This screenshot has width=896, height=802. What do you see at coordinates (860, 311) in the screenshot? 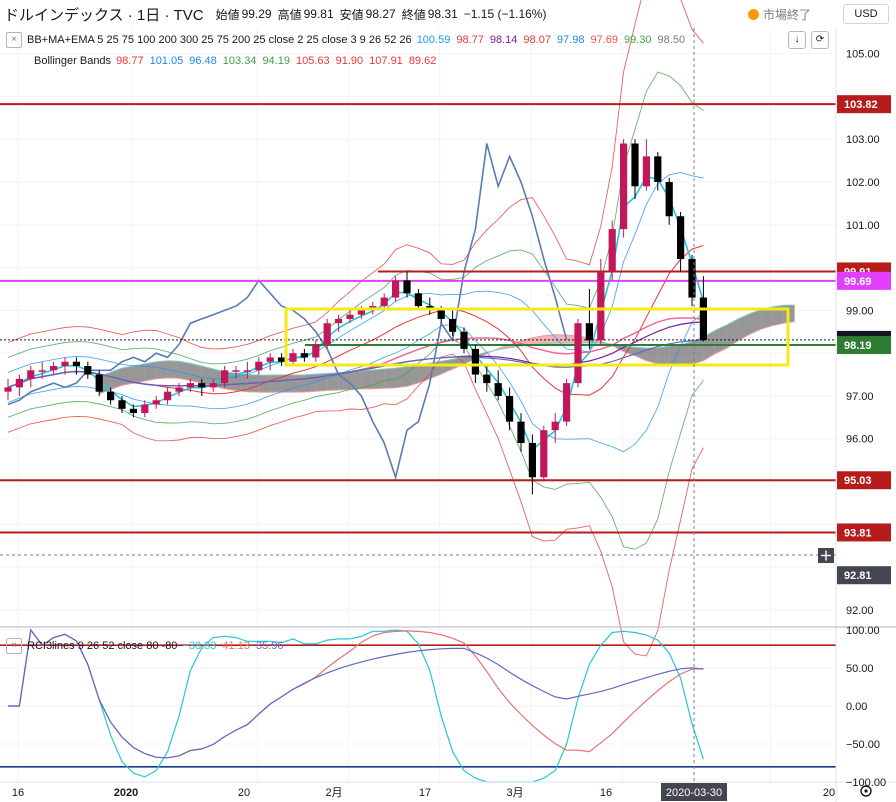
I see `price-tick-label: 99.00` at bounding box center [860, 311].